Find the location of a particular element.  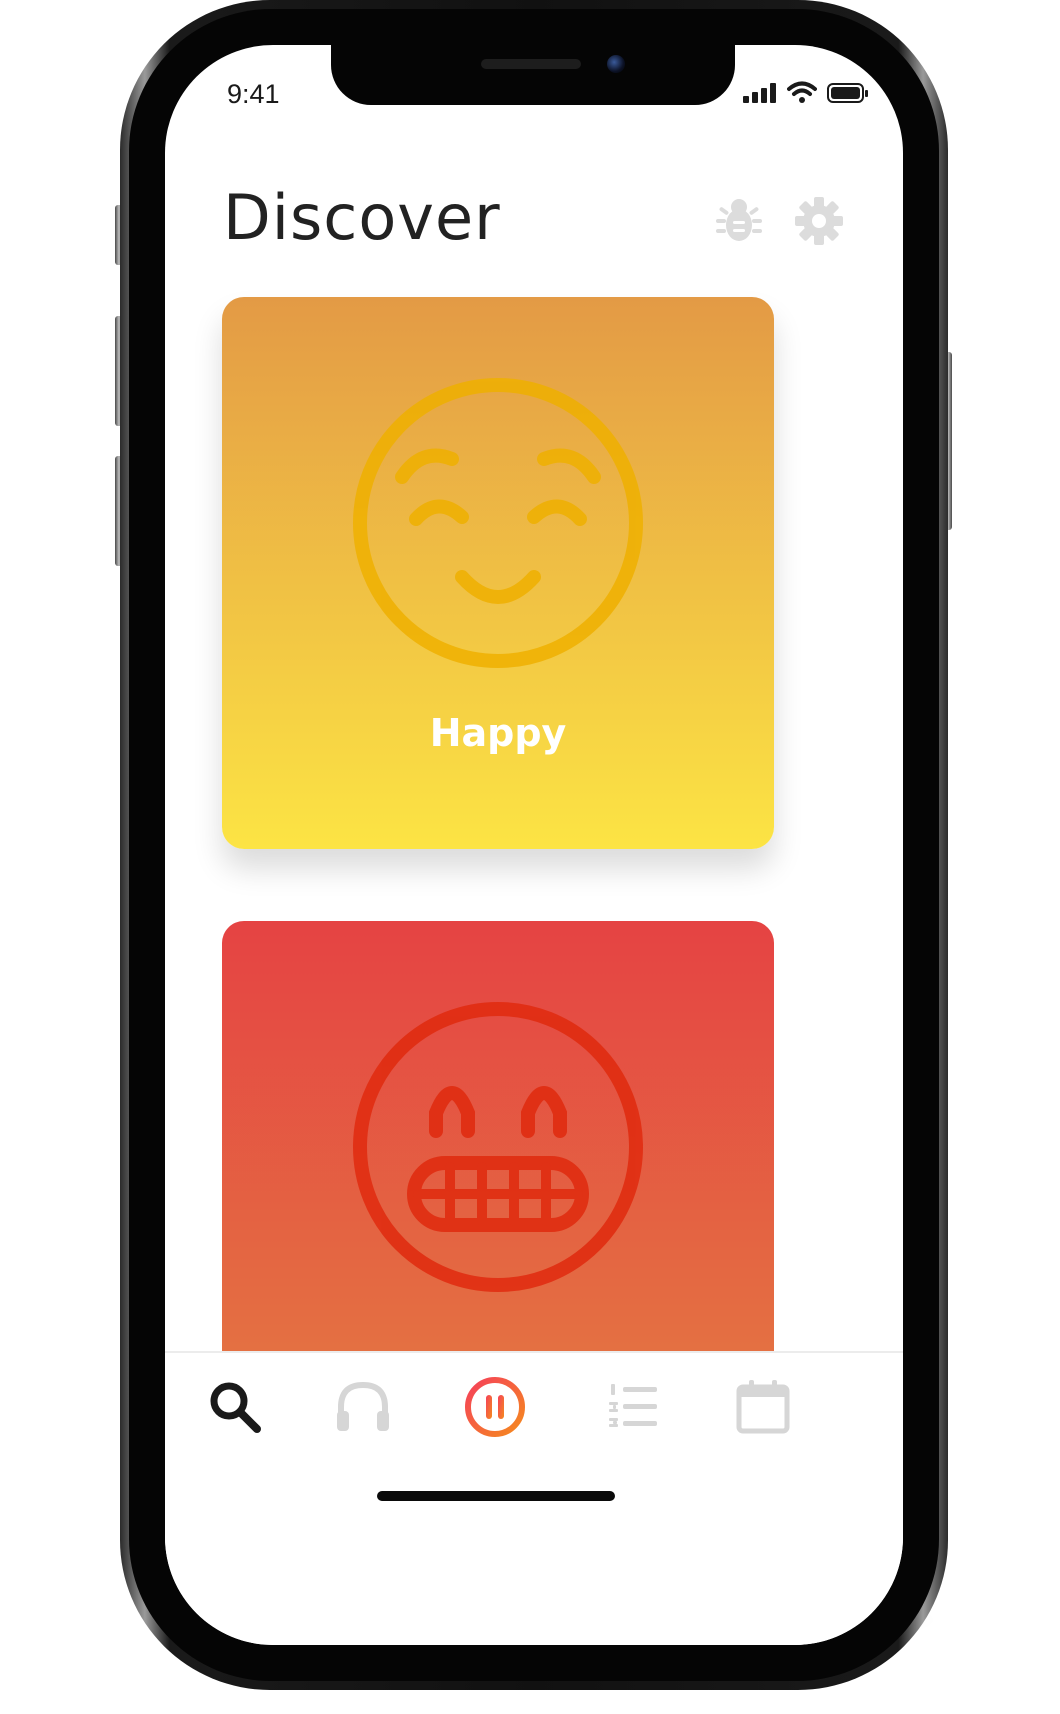

status-icons is located at coordinates (806, 92).